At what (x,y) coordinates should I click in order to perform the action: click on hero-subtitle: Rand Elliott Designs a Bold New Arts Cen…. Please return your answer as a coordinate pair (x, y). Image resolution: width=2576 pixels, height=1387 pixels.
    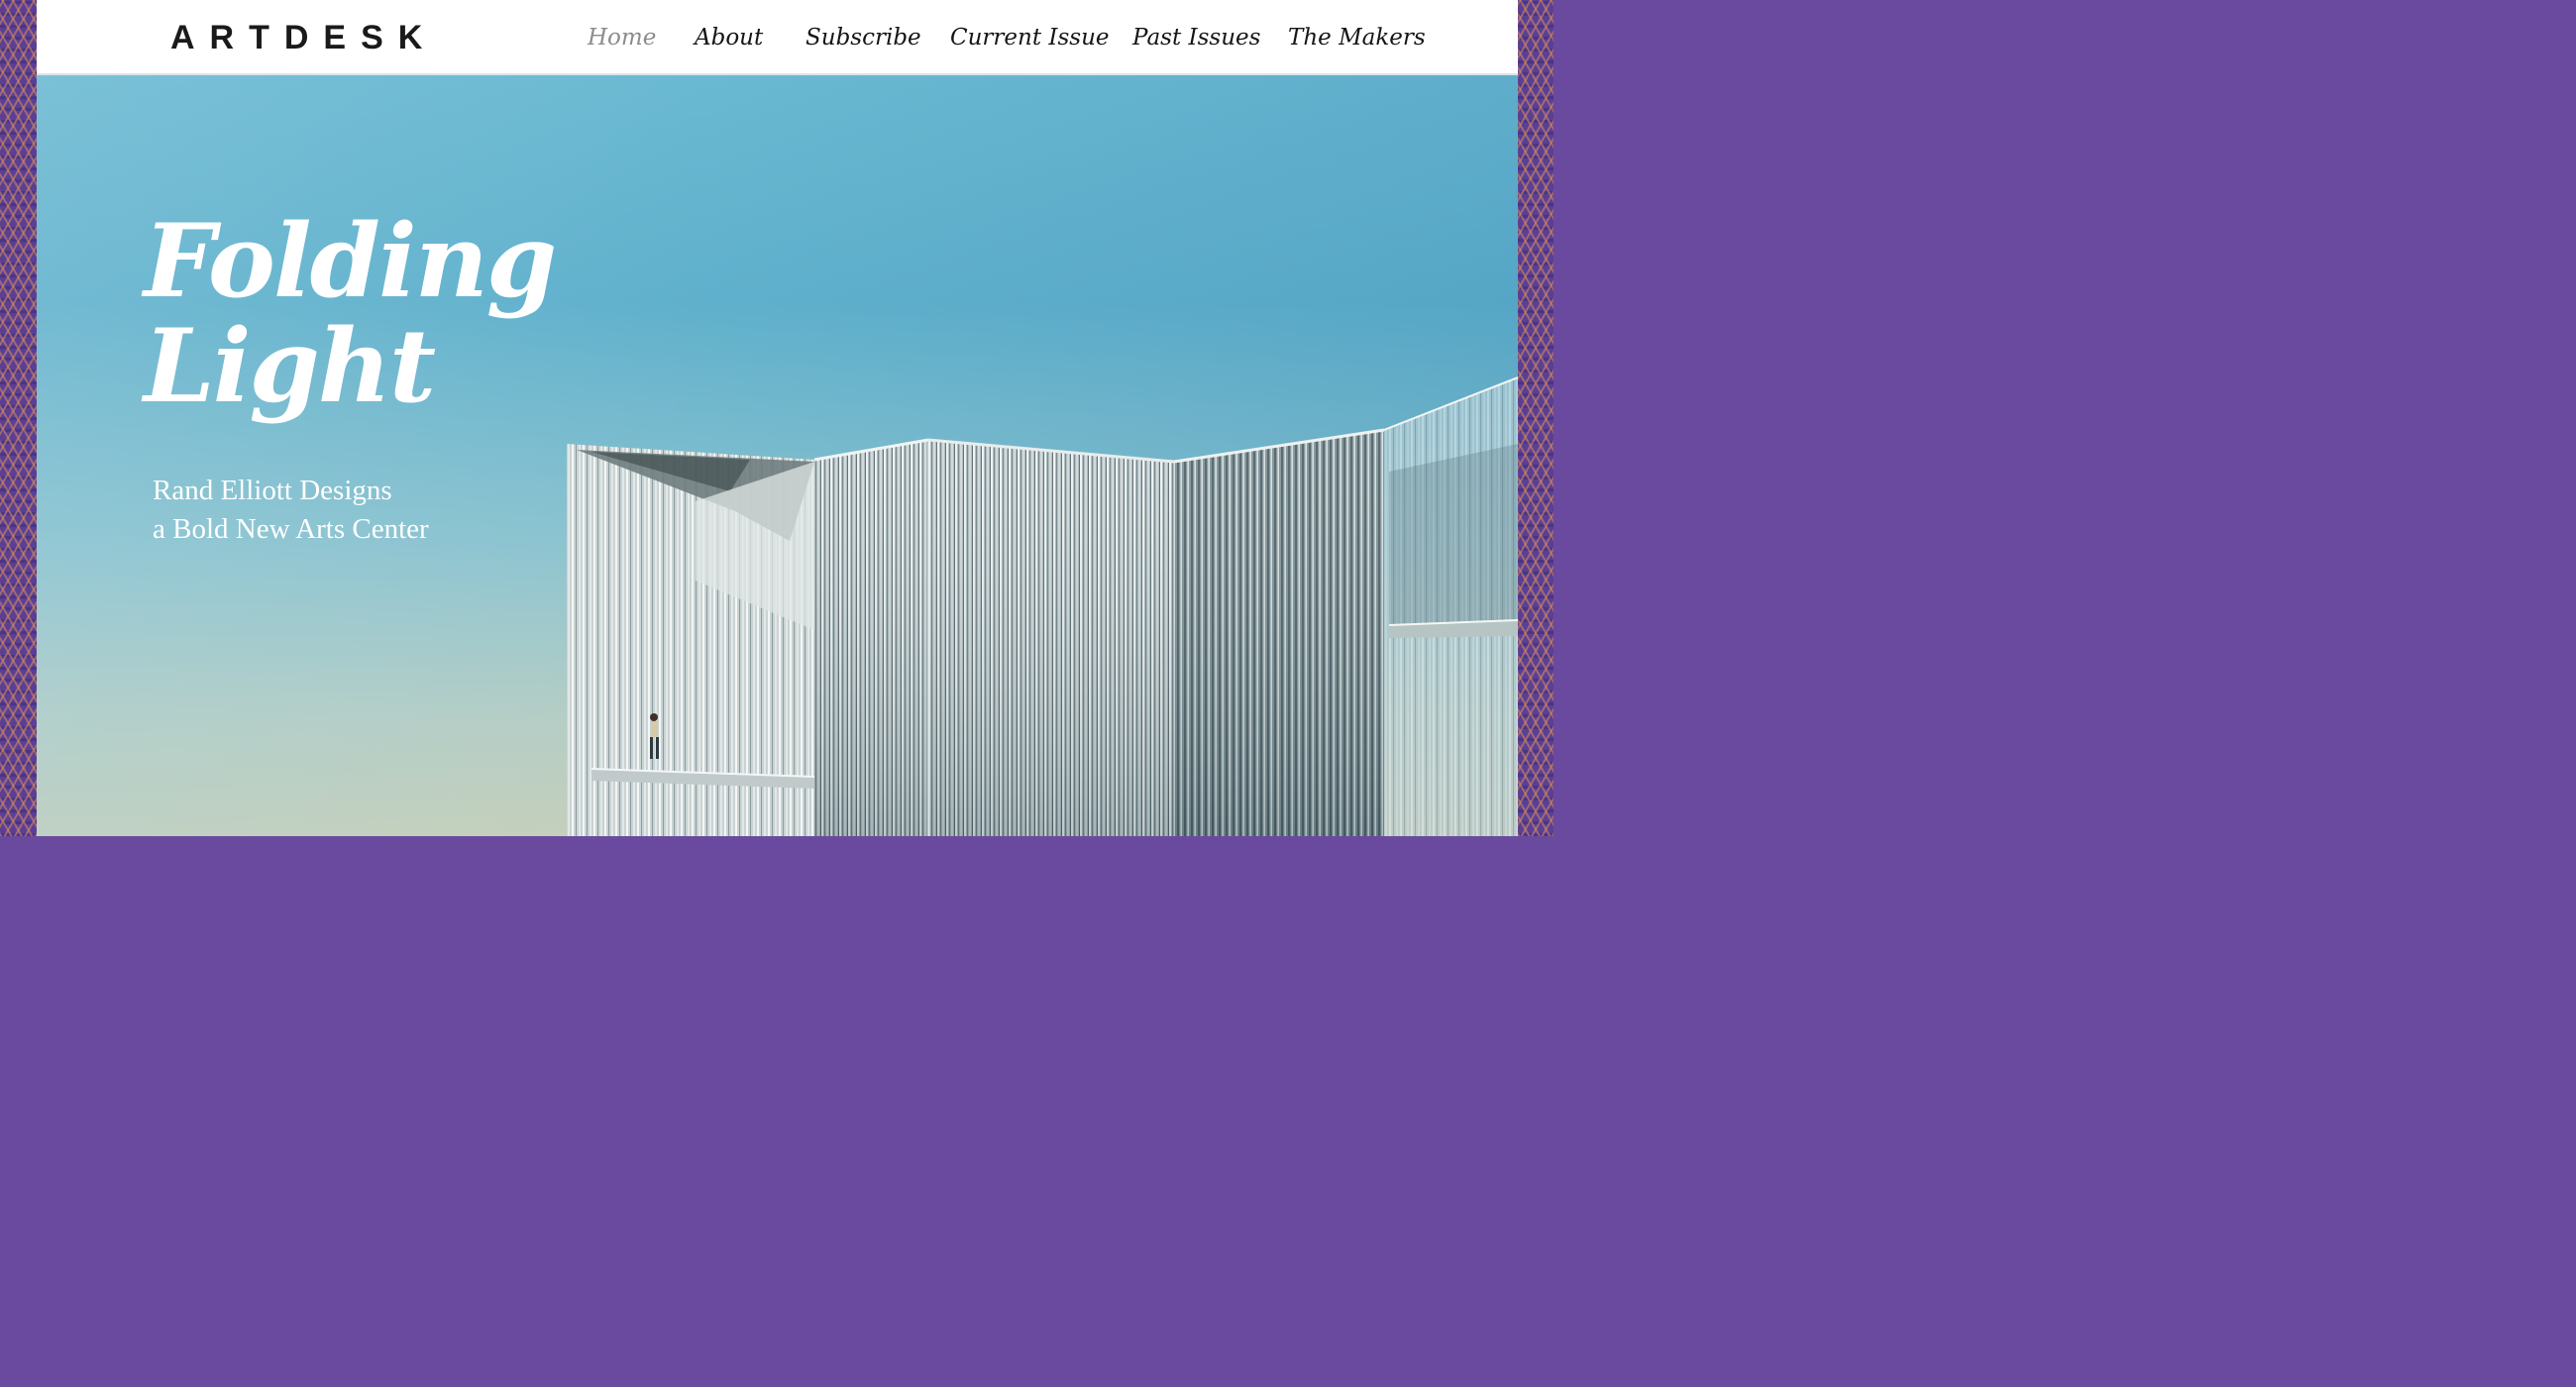
    Looking at the image, I should click on (361, 510).